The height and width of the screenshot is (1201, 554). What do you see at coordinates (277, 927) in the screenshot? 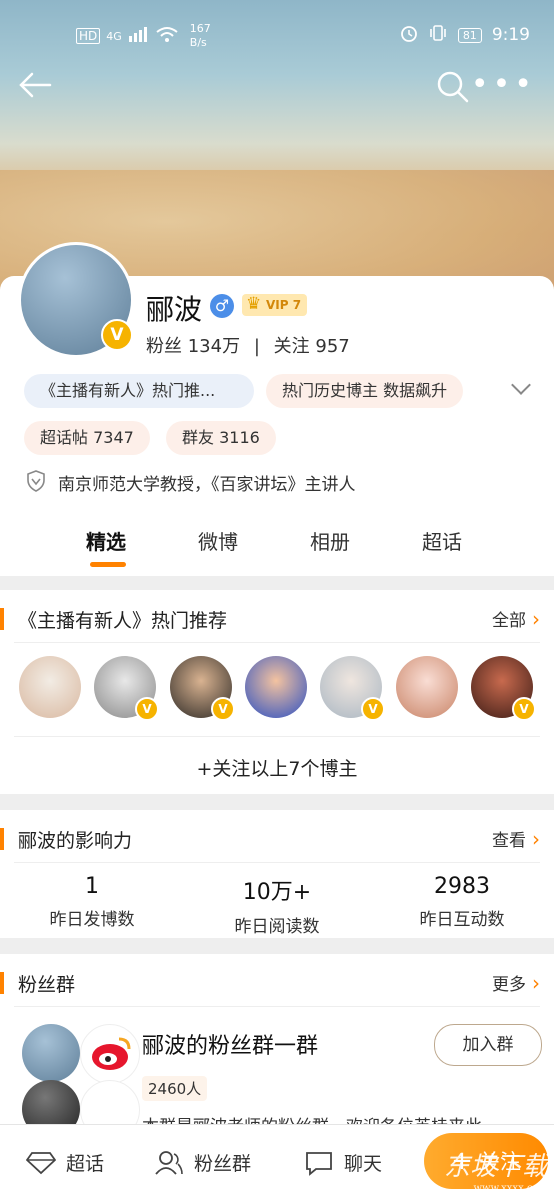
I see `metric-label: 昨日阅读数` at bounding box center [277, 927].